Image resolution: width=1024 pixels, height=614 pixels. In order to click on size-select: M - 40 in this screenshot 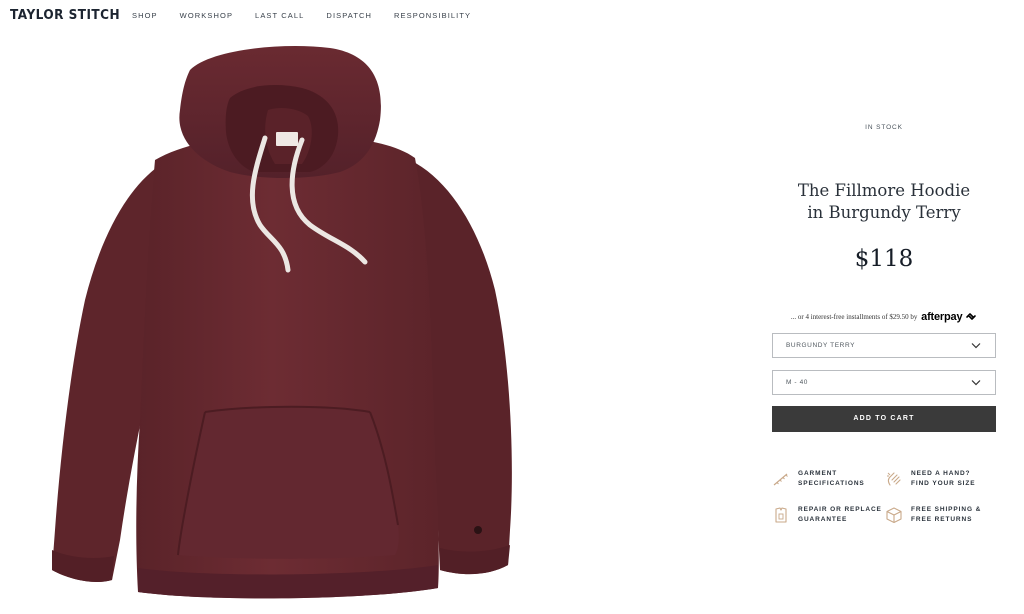, I will do `click(884, 382)`.